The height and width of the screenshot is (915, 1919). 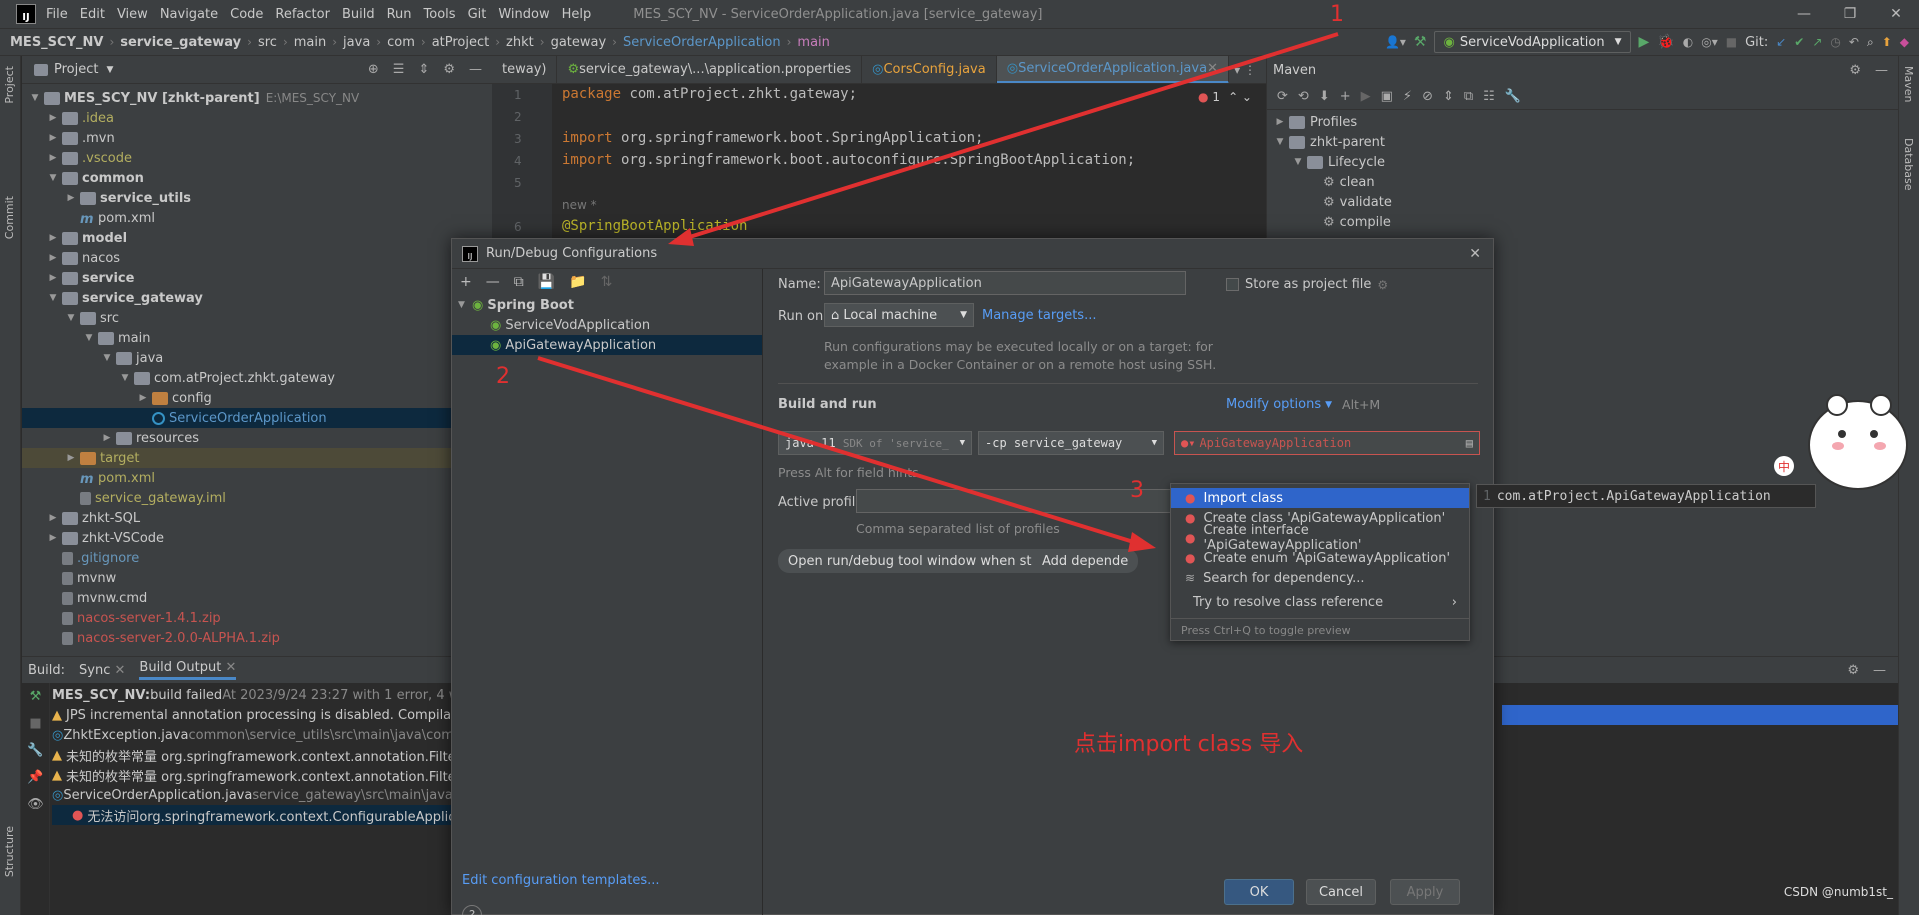 What do you see at coordinates (1142, 542) in the screenshot?
I see `arrow-2-head` at bounding box center [1142, 542].